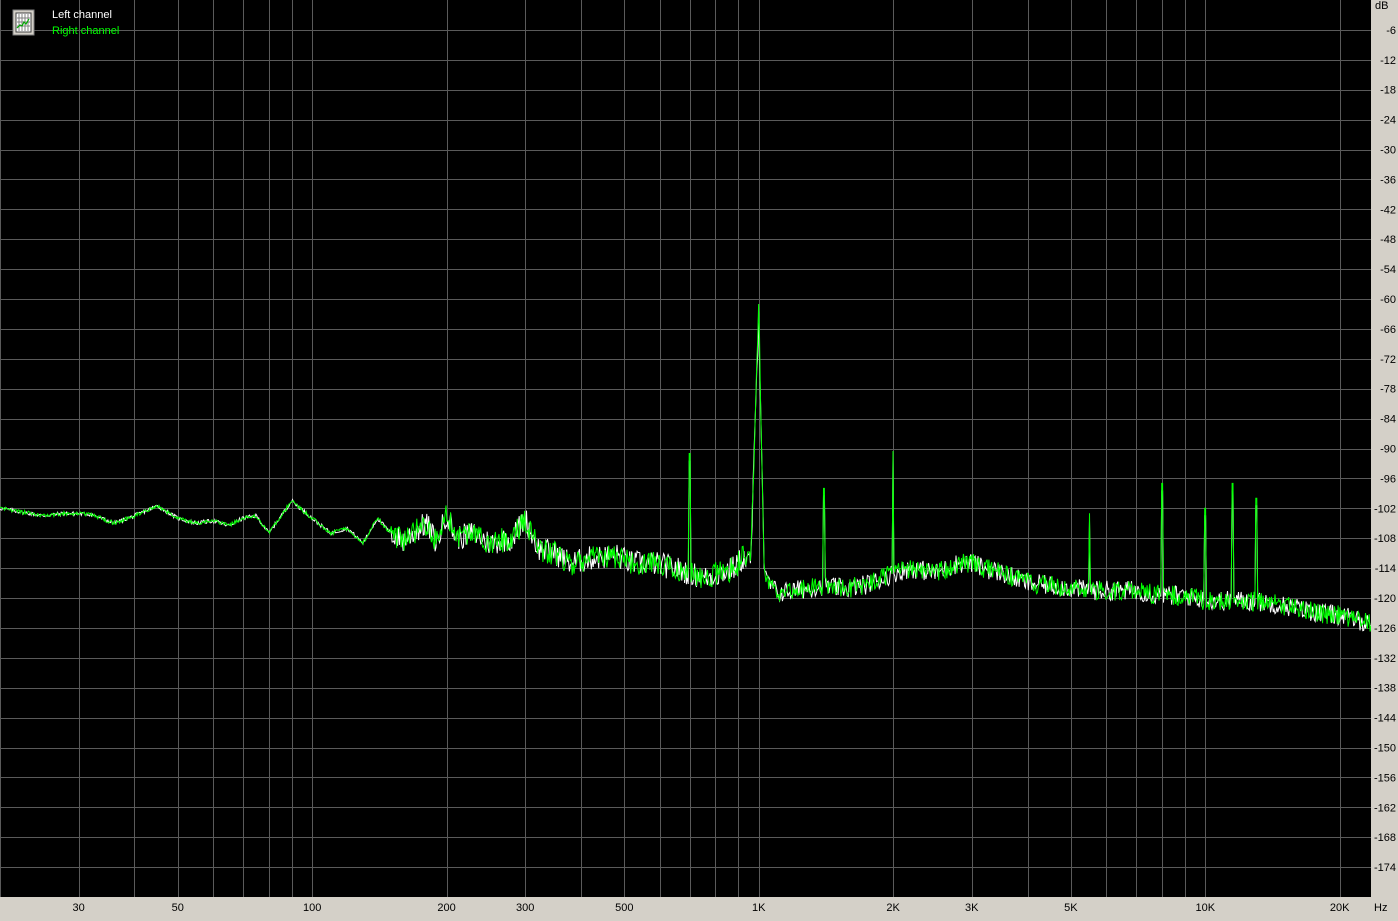  Describe the element at coordinates (1206, 908) in the screenshot. I see `x-tick-label: 10K` at that location.